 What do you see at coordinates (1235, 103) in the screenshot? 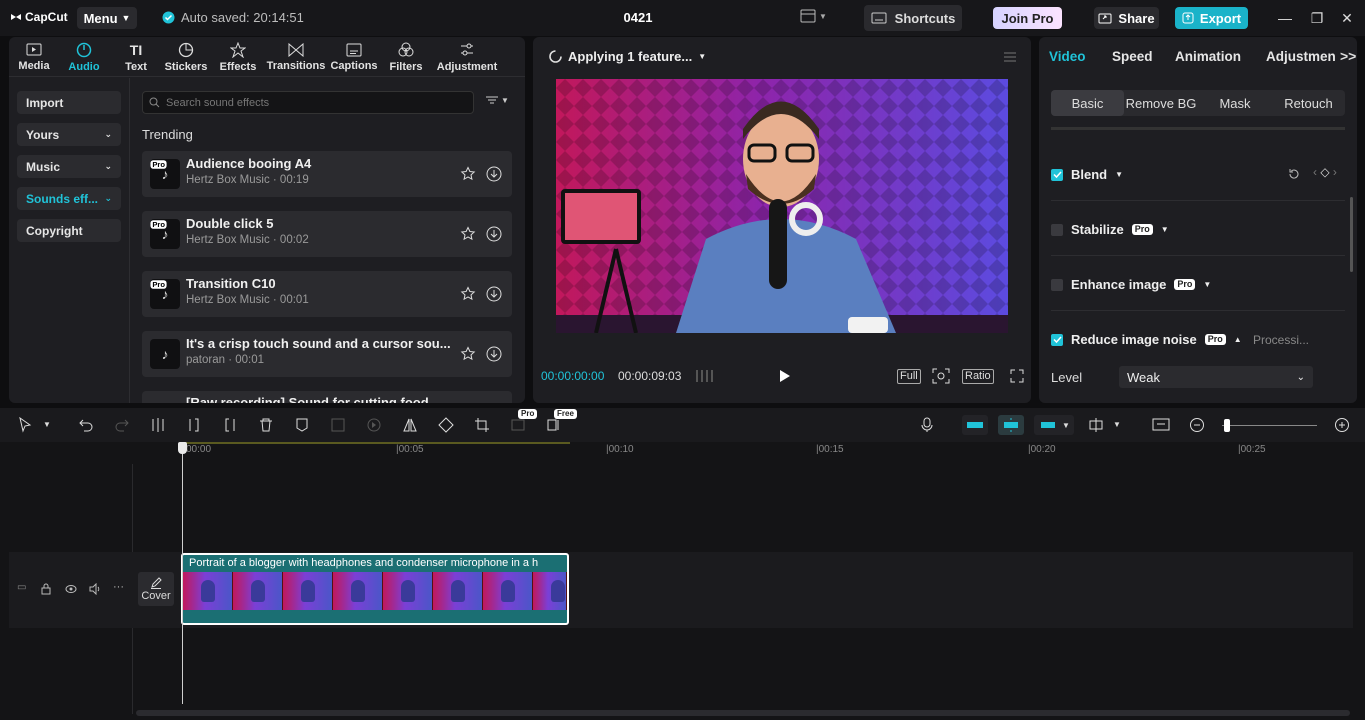
I see `subtab-mask: Mask` at bounding box center [1235, 103].